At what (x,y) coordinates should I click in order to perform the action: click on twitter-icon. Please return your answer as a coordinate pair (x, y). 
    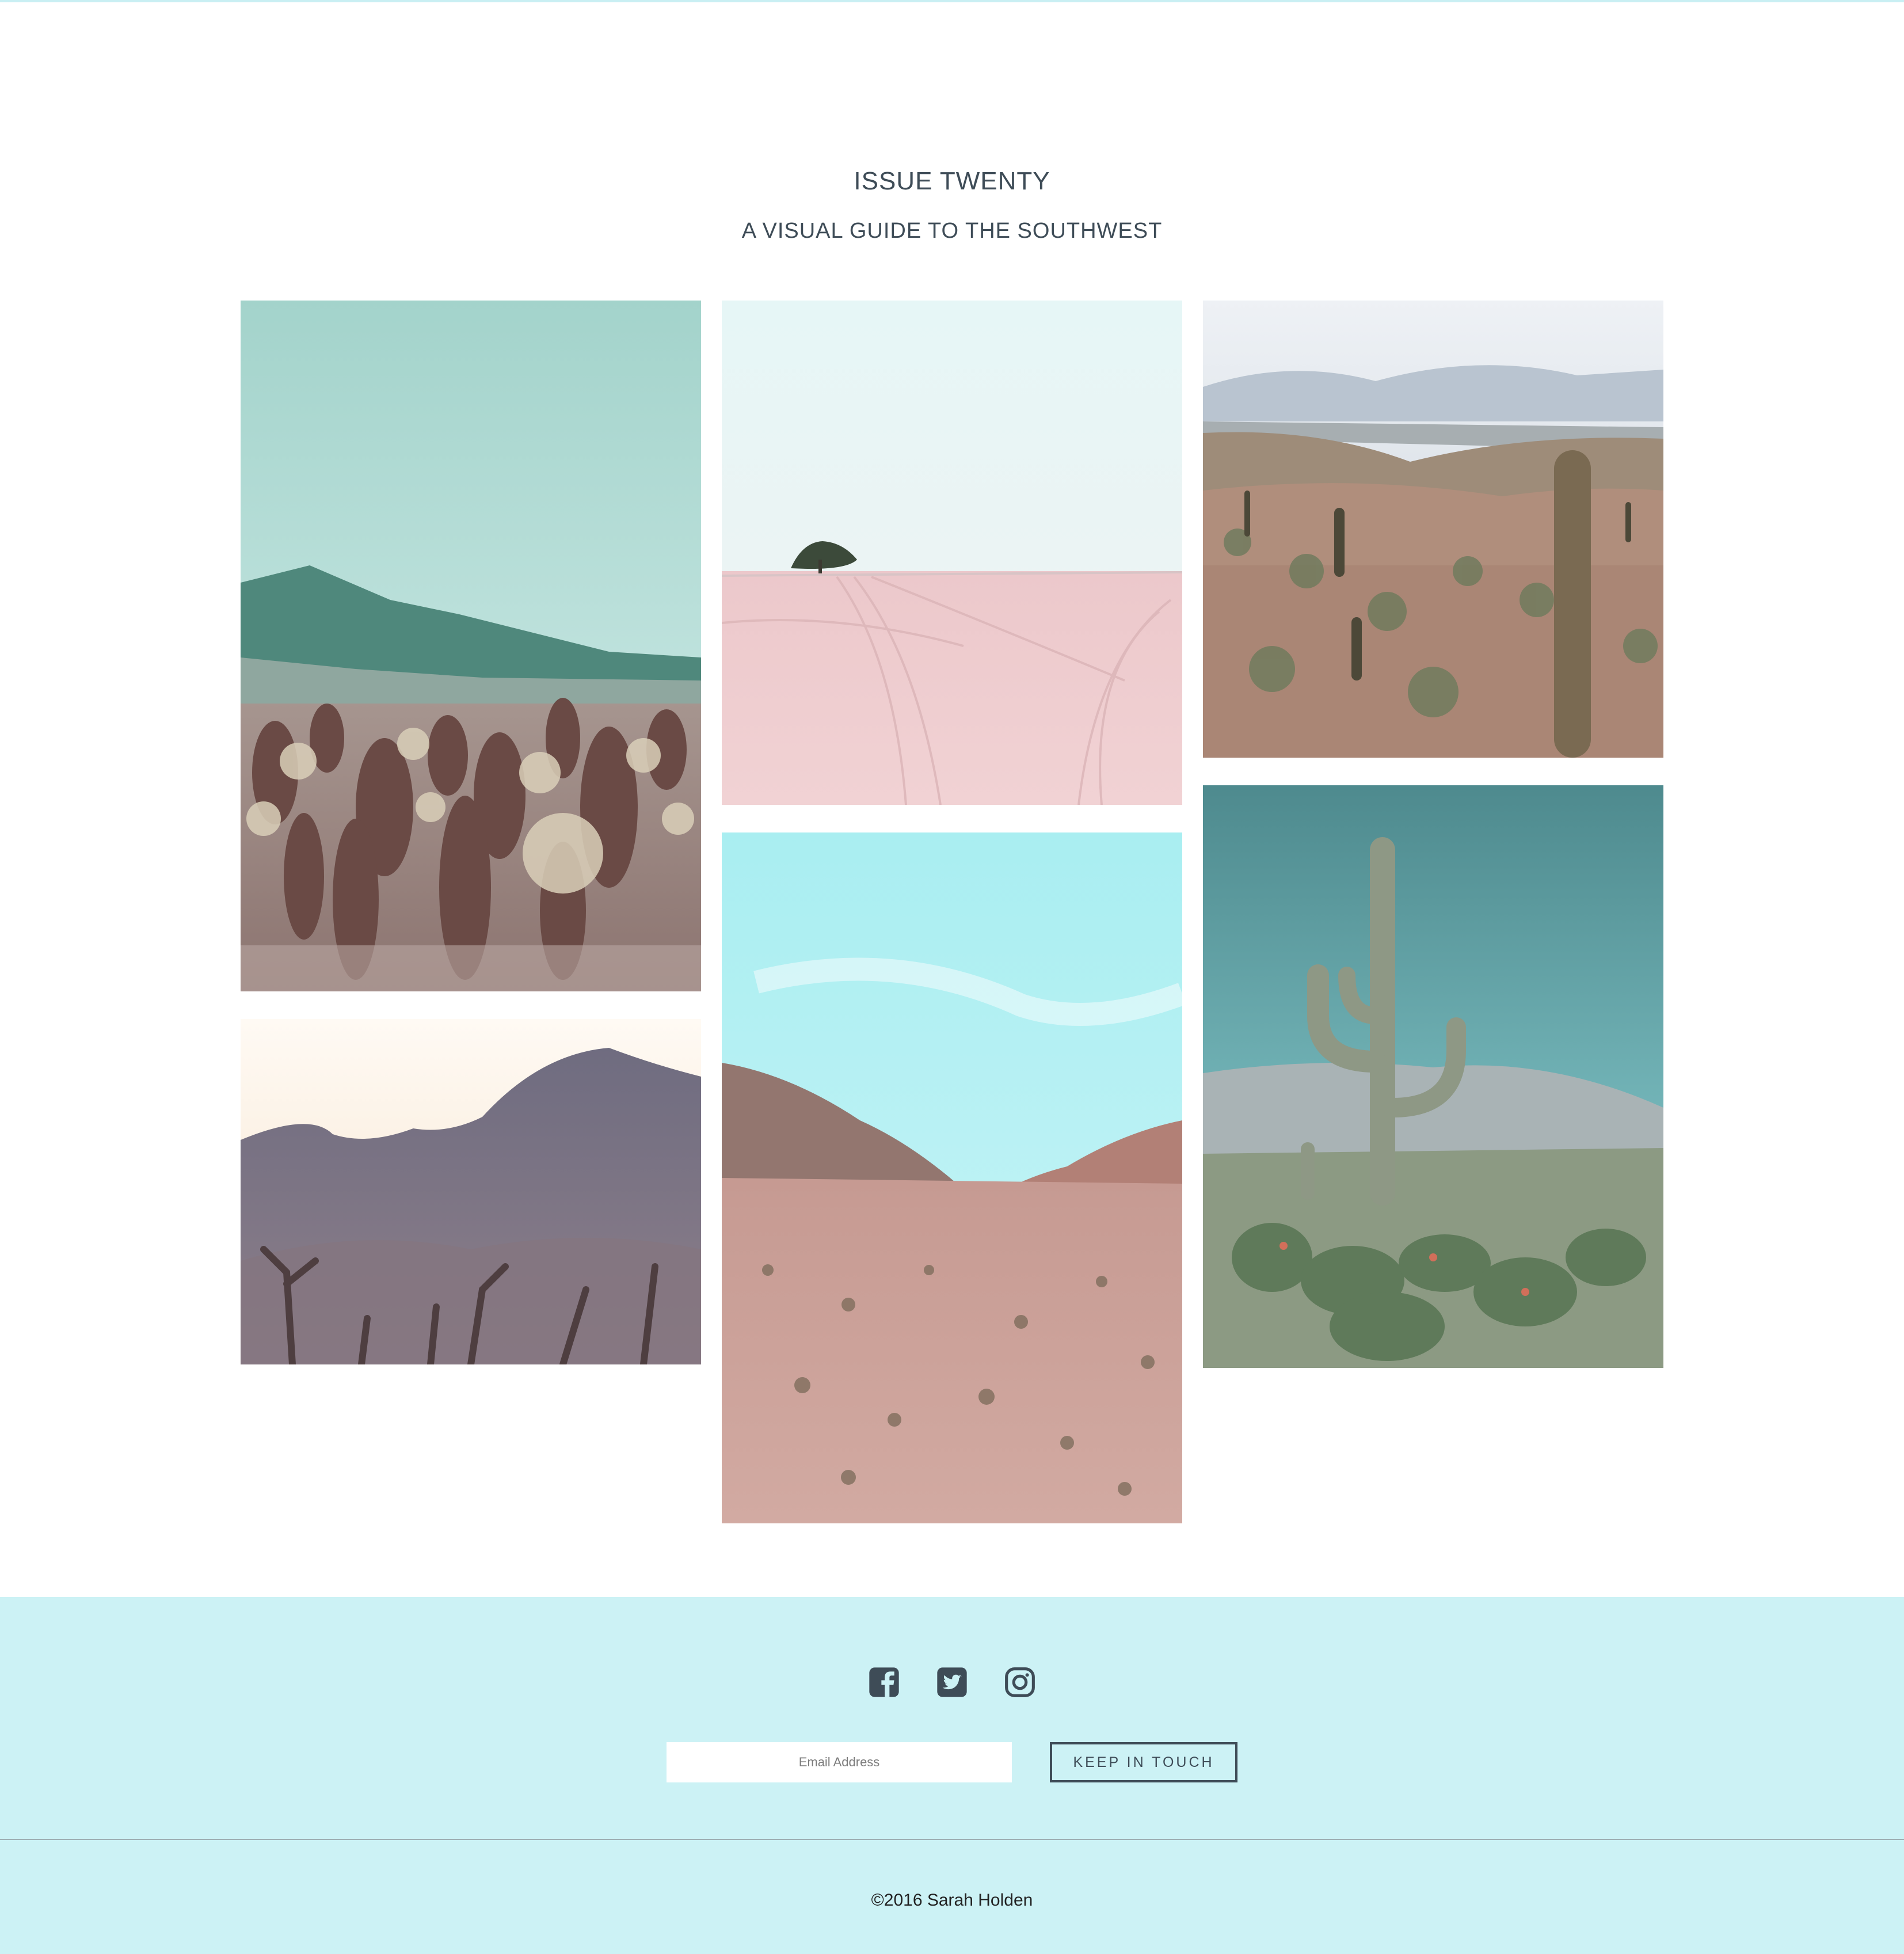
    Looking at the image, I should click on (952, 1682).